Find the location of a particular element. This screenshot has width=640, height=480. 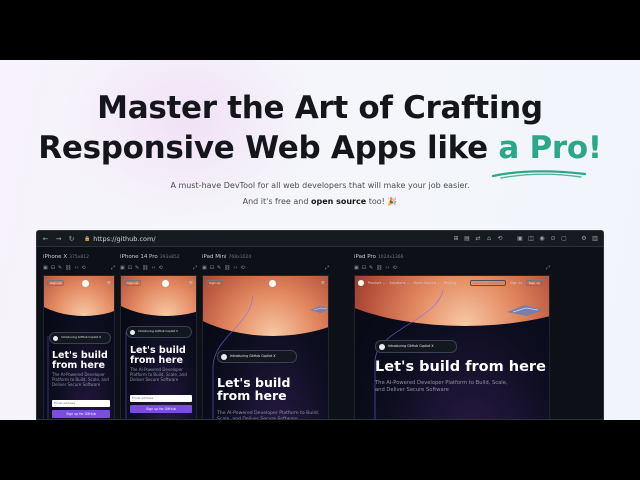

reload-icon: ↻ is located at coordinates (71, 239).